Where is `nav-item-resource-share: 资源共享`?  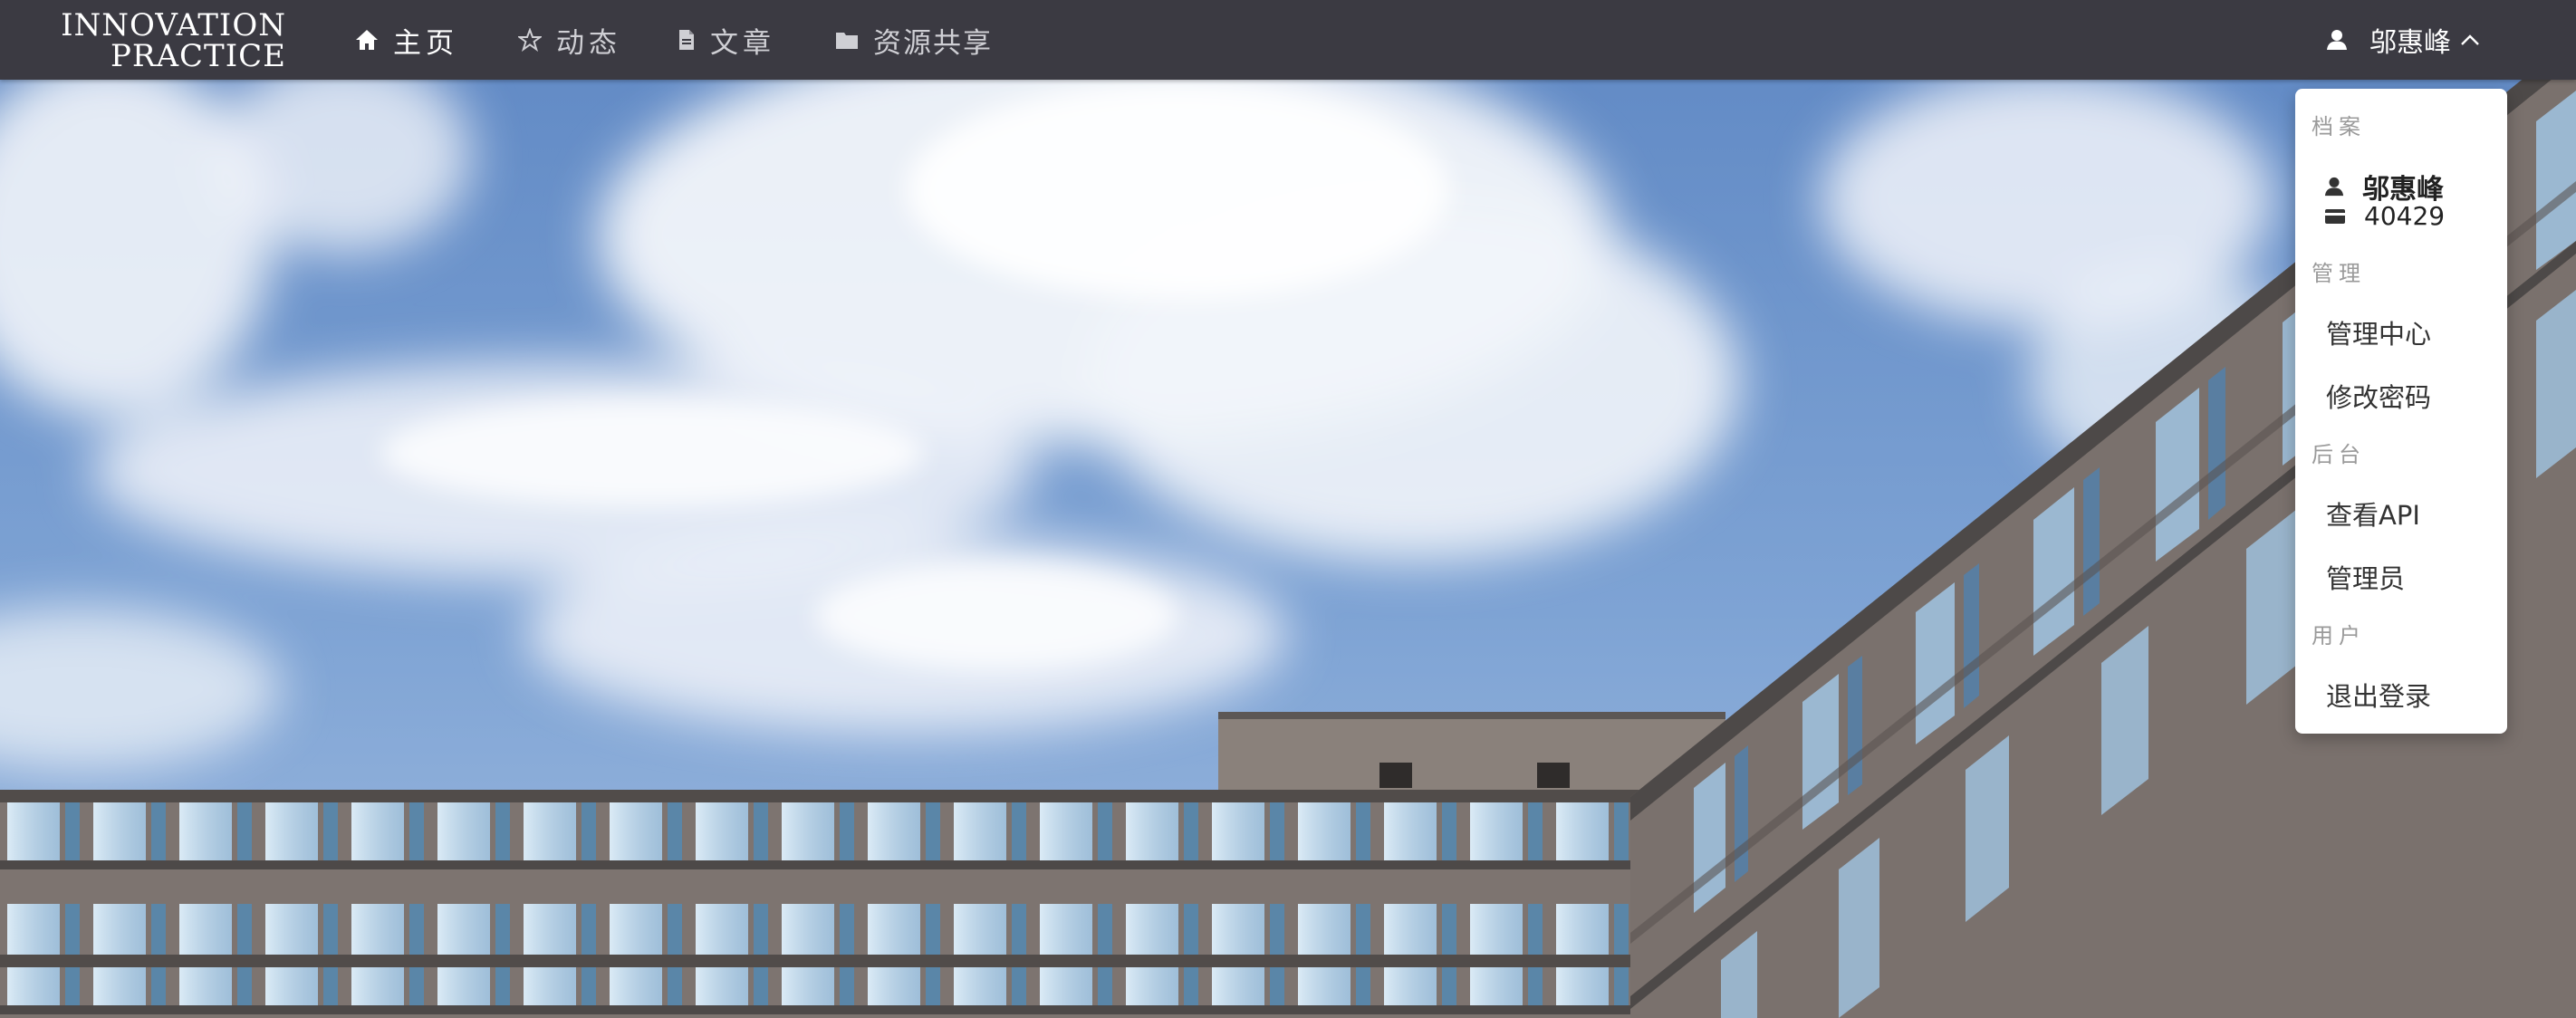
nav-item-resource-share: 资源共享 is located at coordinates (914, 40).